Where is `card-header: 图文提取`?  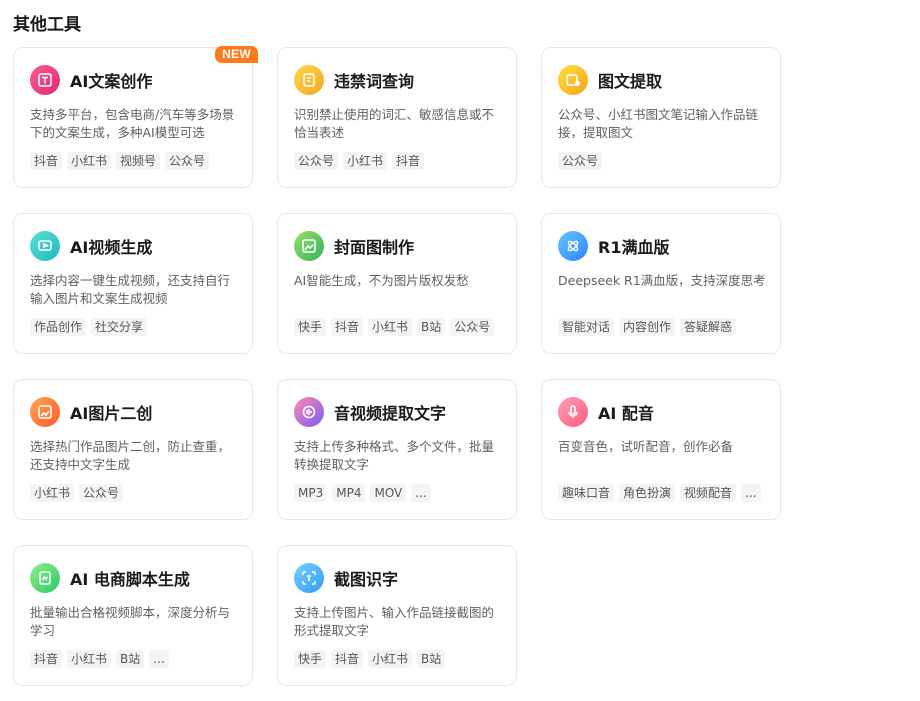
card-header: 图文提取 is located at coordinates (610, 80).